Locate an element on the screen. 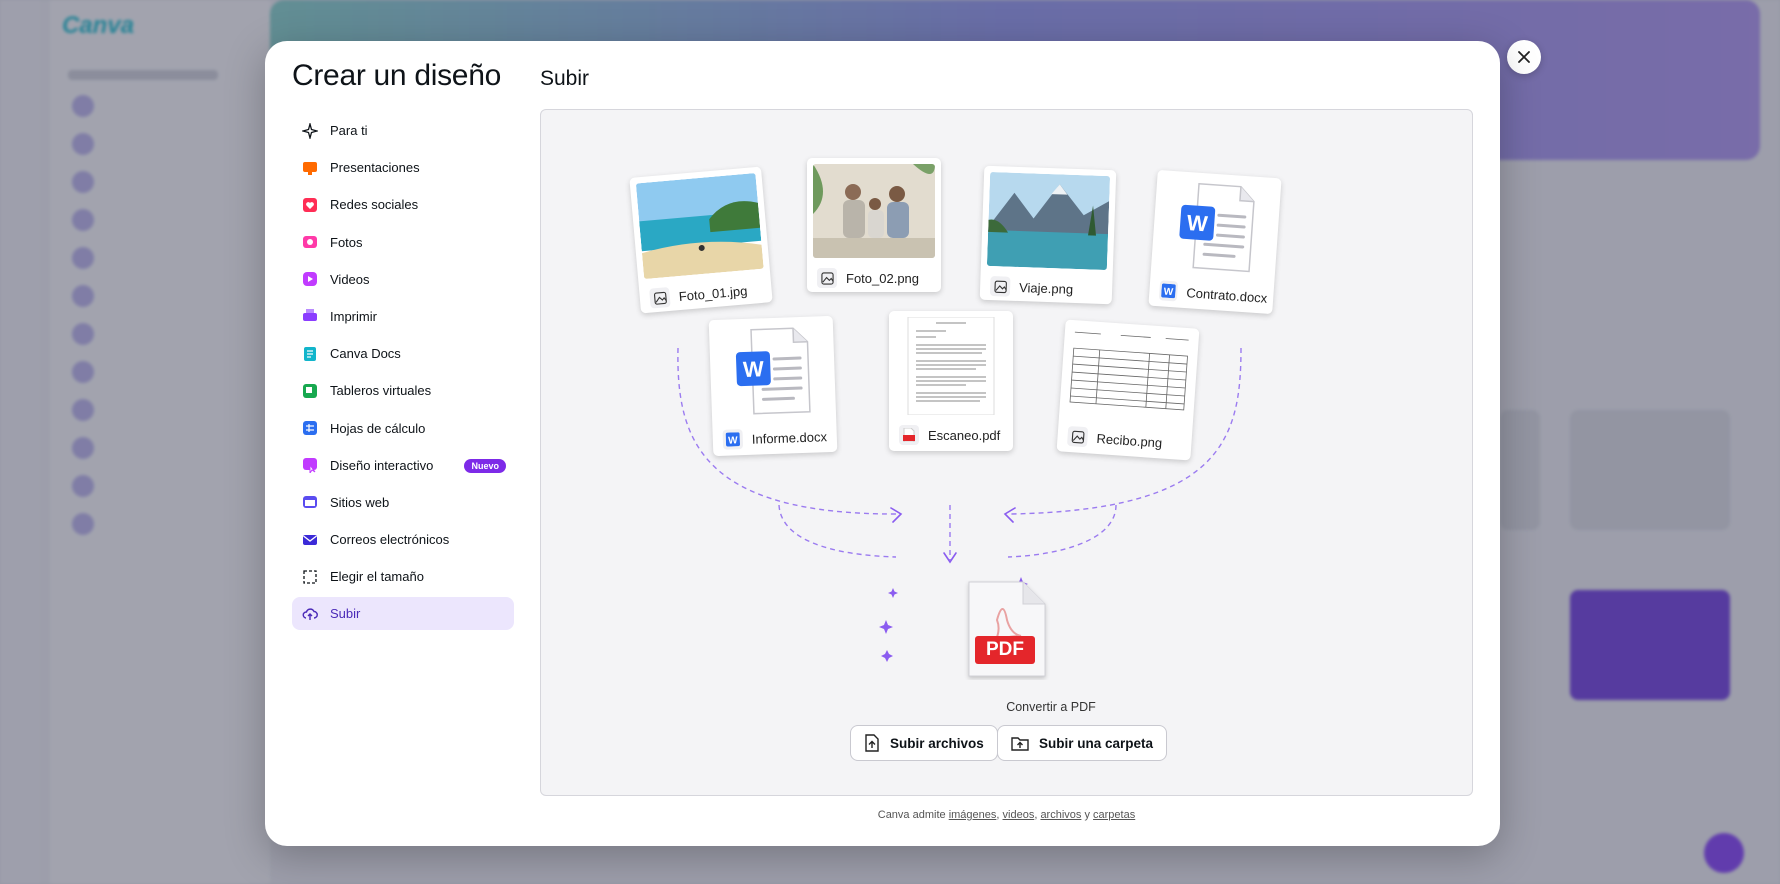  convert-to-pdf-label: Convertir a PDF is located at coordinates (1051, 707).